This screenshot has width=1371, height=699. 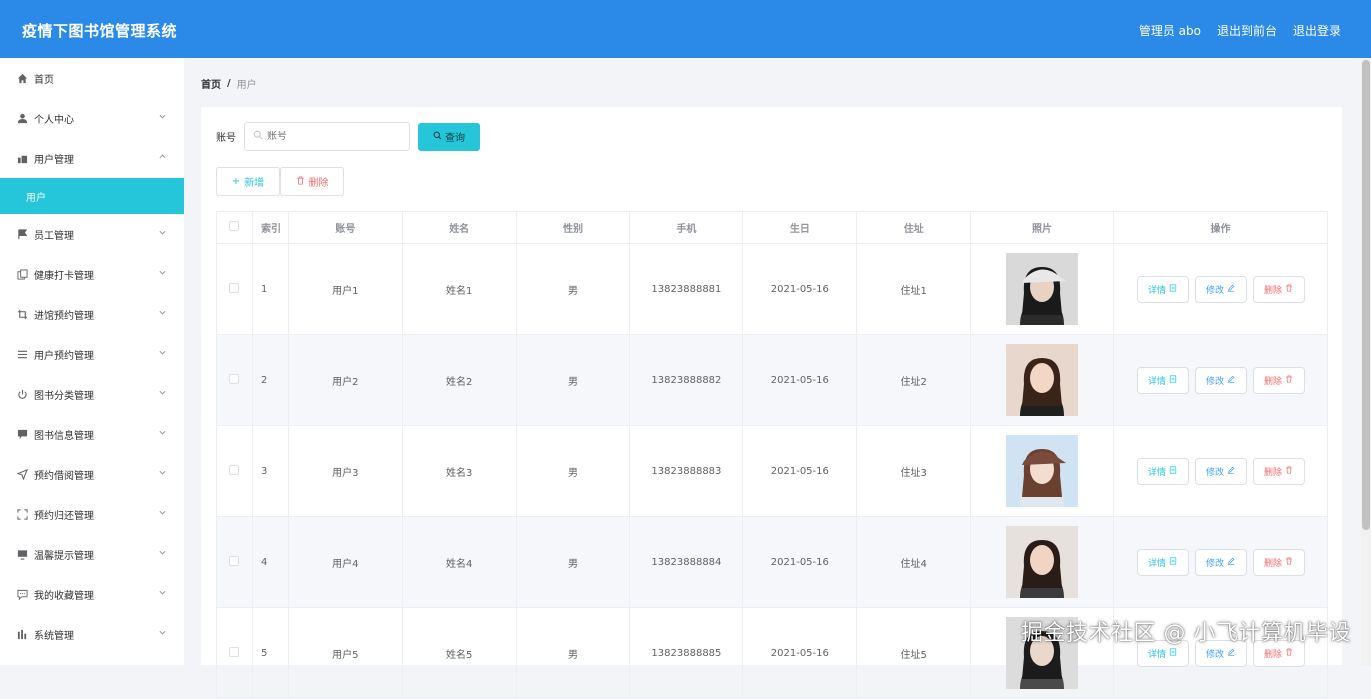 What do you see at coordinates (54, 118) in the screenshot?
I see `sidebar-item-label: 个人中心` at bounding box center [54, 118].